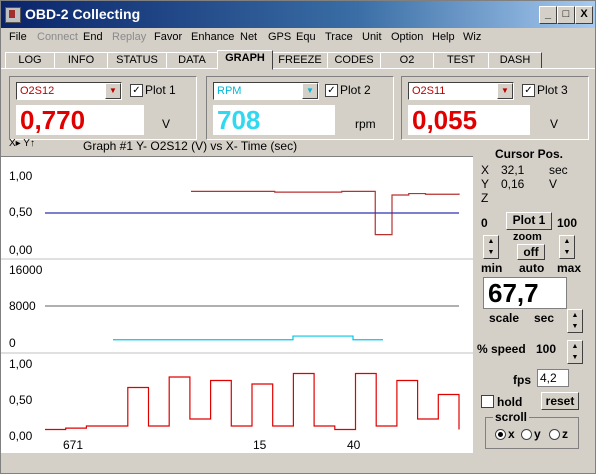 The height and width of the screenshot is (474, 596). What do you see at coordinates (501, 349) in the screenshot?
I see `speed-label: % speed` at bounding box center [501, 349].